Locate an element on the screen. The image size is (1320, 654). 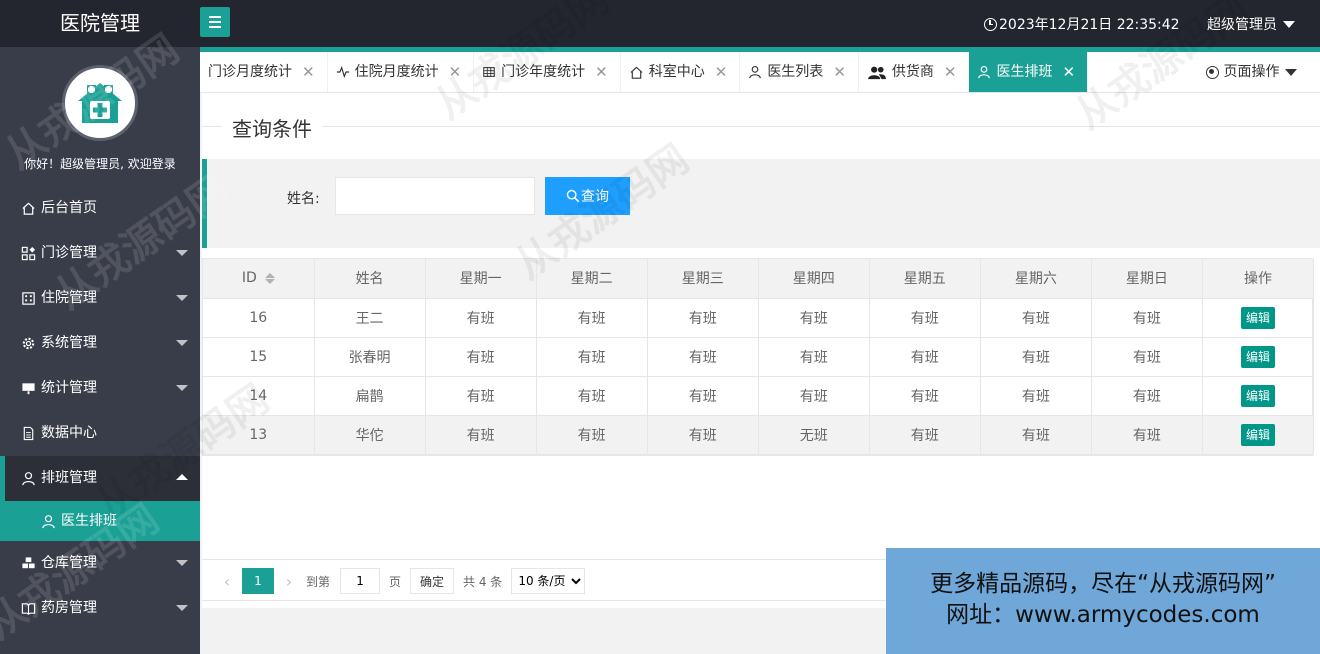
goto-confirm-button: 确定 is located at coordinates (432, 581).